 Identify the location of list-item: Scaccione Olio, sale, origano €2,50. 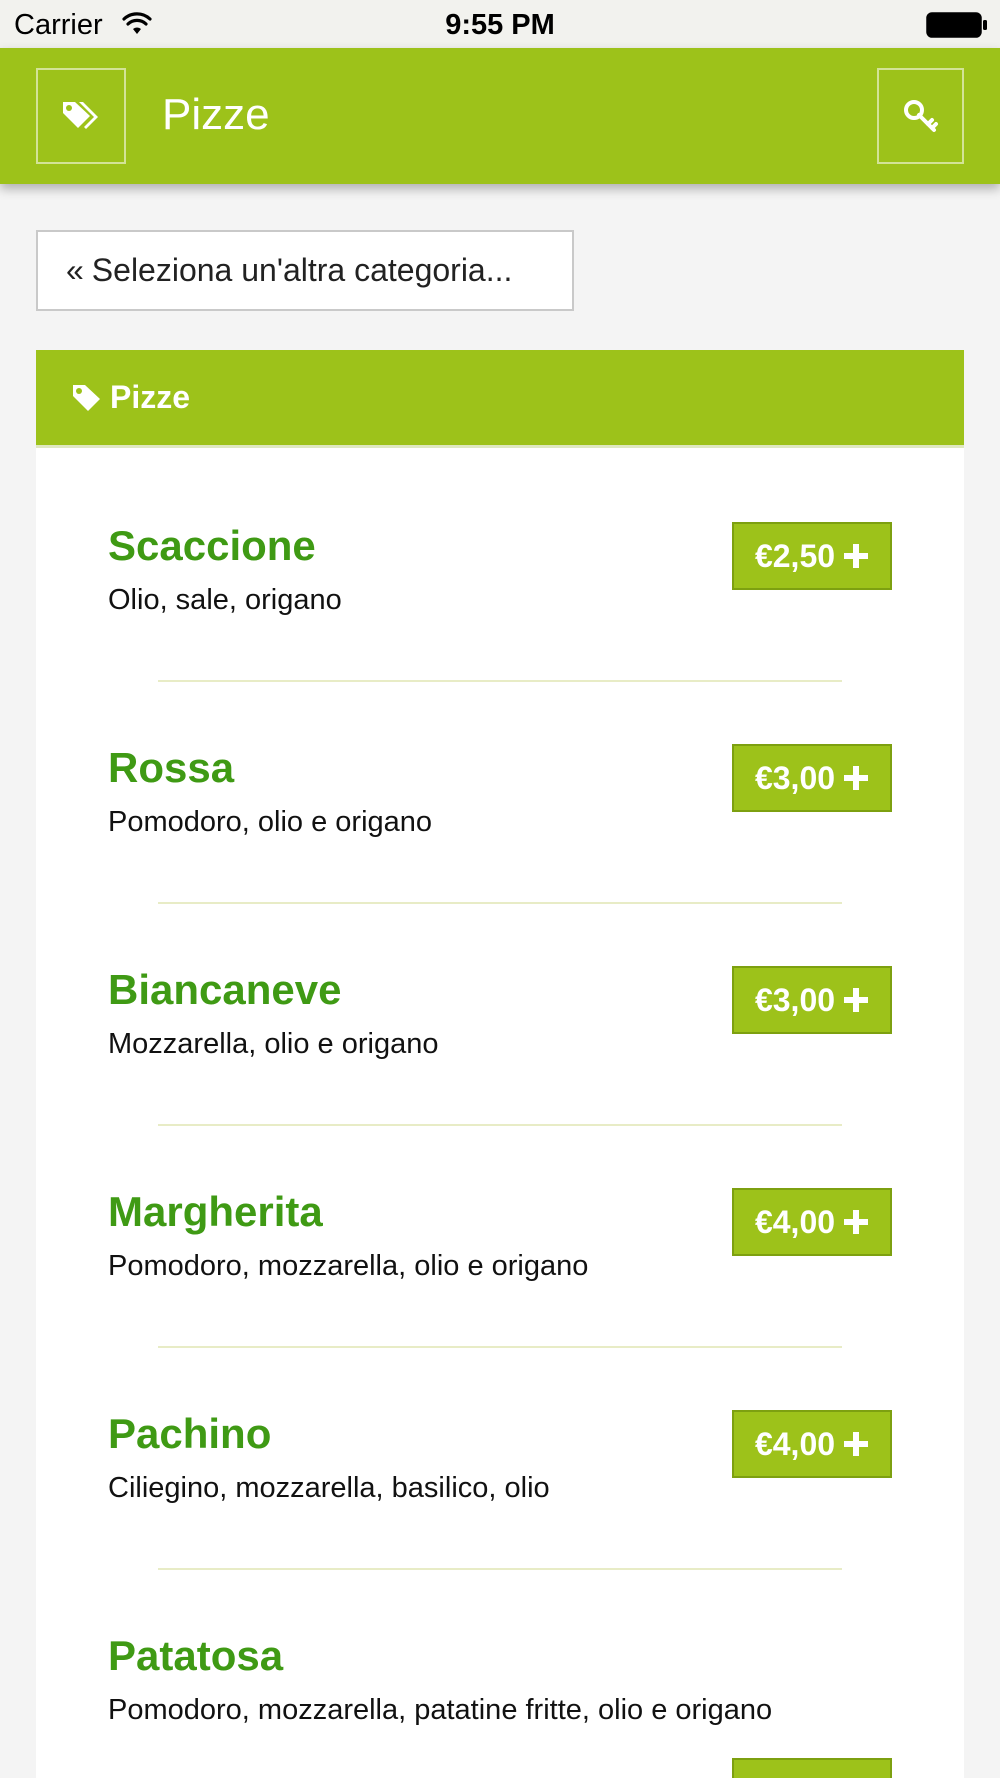
(500, 633).